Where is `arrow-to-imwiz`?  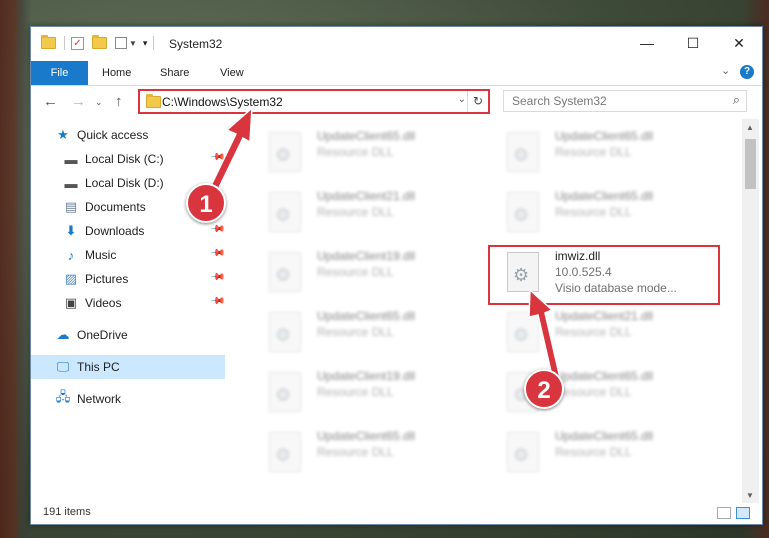
arrow-to-imwiz is located at coordinates (544, 334).